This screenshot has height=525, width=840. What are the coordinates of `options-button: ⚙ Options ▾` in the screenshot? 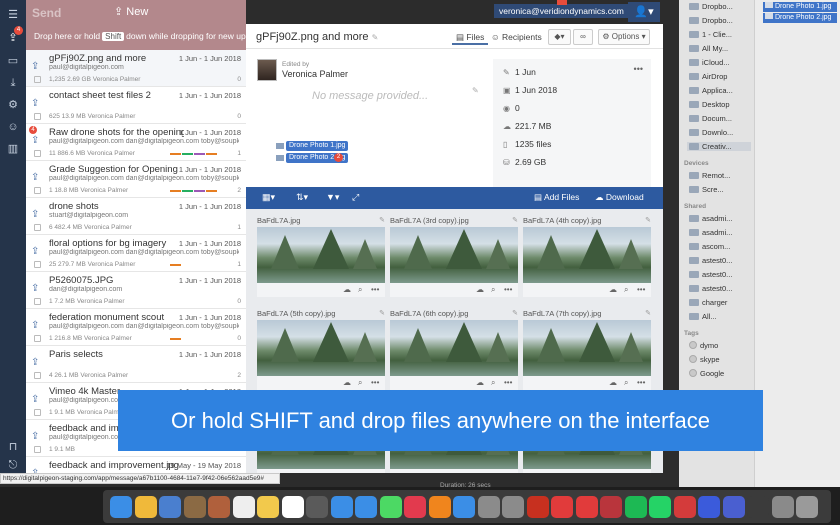 It's located at (624, 37).